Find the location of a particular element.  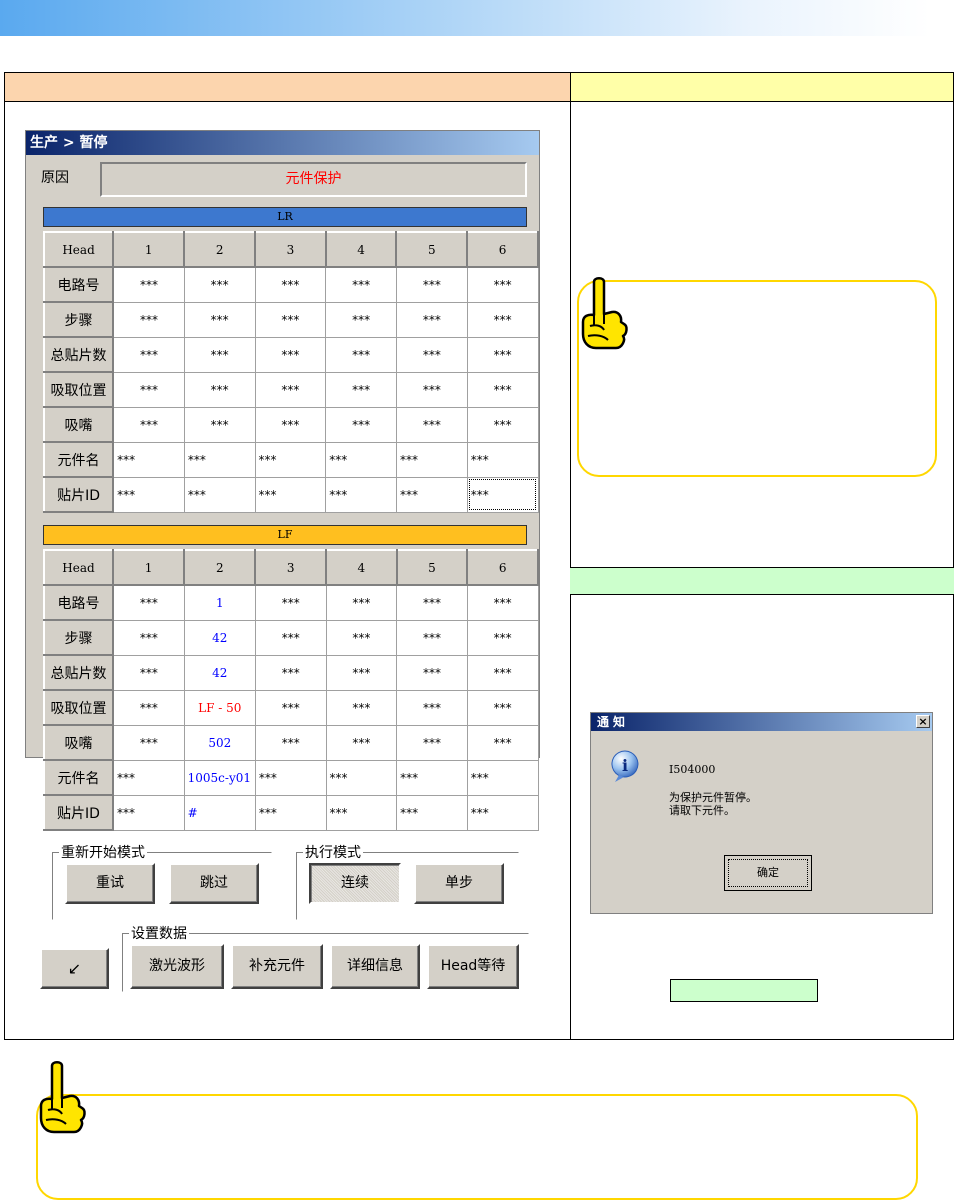

head-wait-button: Head等待 is located at coordinates (473, 966).